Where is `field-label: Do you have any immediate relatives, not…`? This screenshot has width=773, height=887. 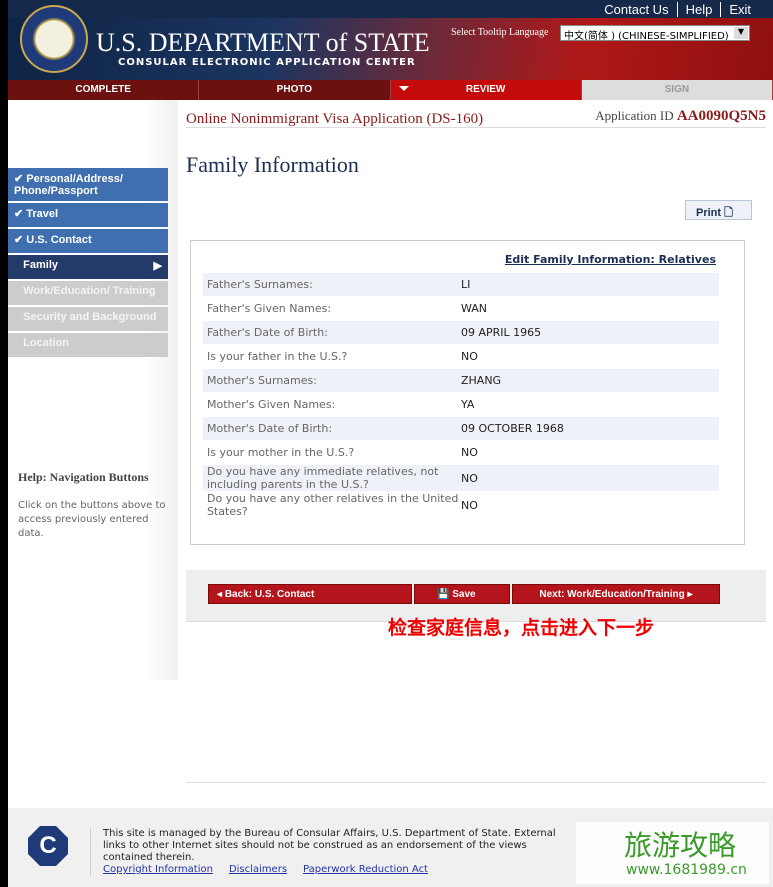 field-label: Do you have any immediate relatives, not… is located at coordinates (323, 478).